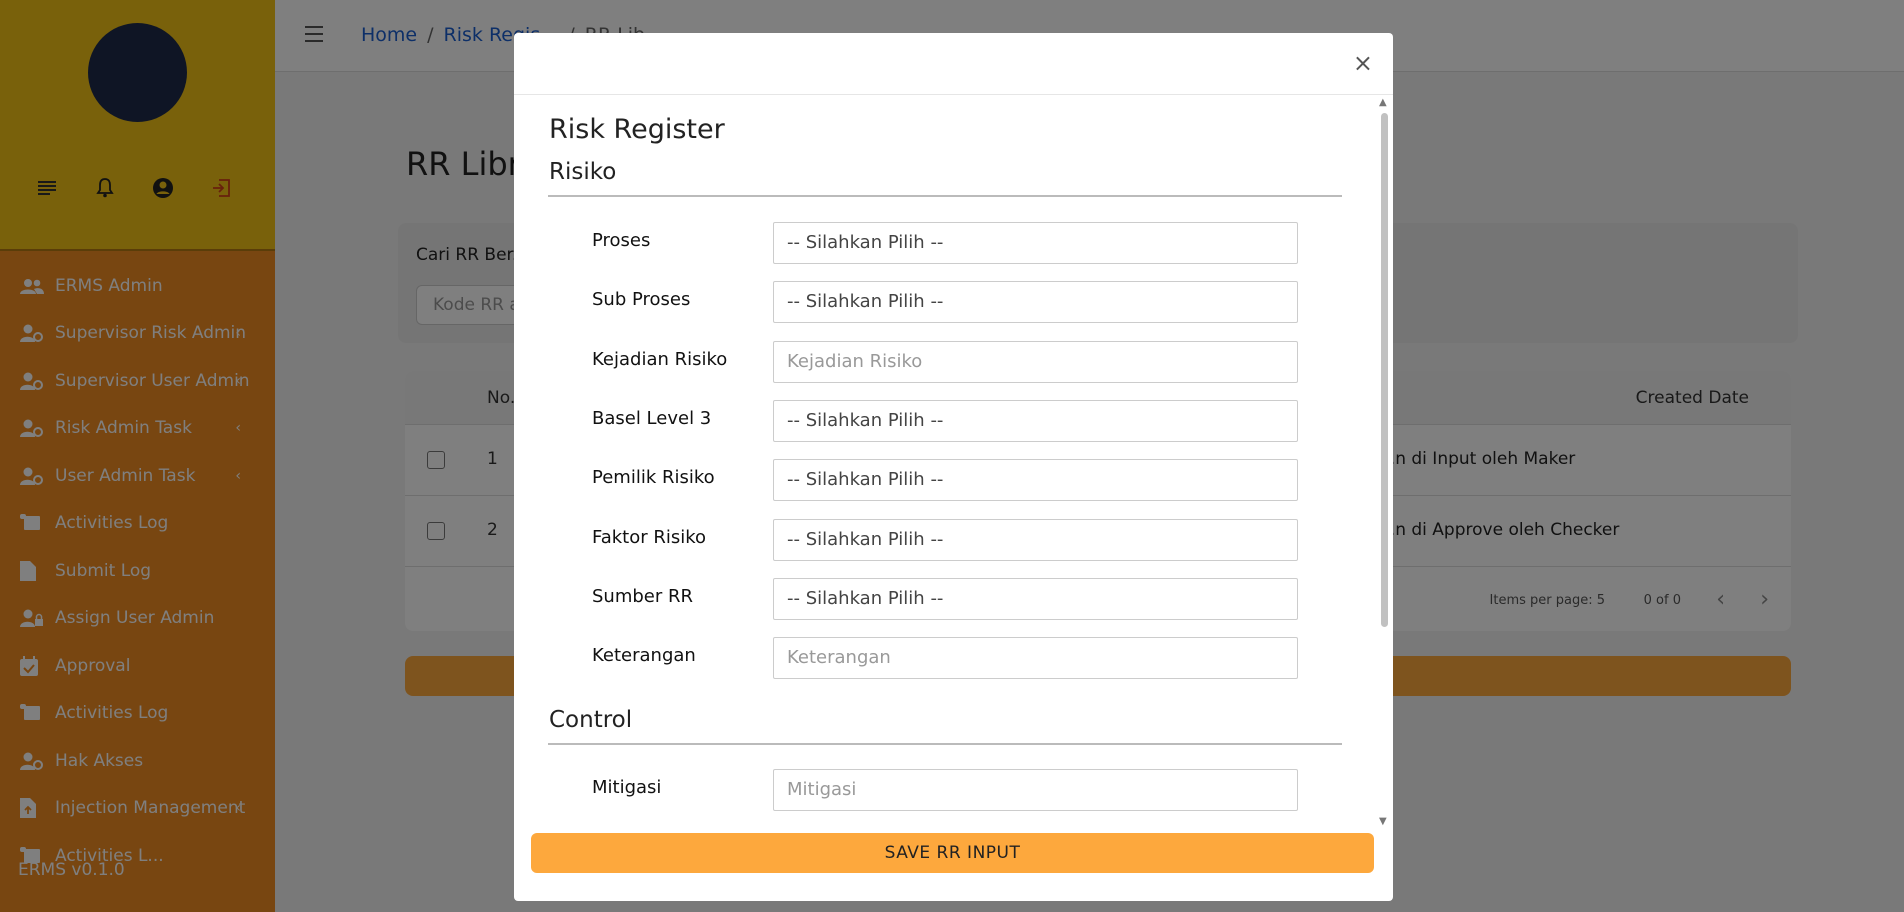 The height and width of the screenshot is (912, 1904). I want to click on input-mitigasi: Mitigasi, so click(1035, 790).